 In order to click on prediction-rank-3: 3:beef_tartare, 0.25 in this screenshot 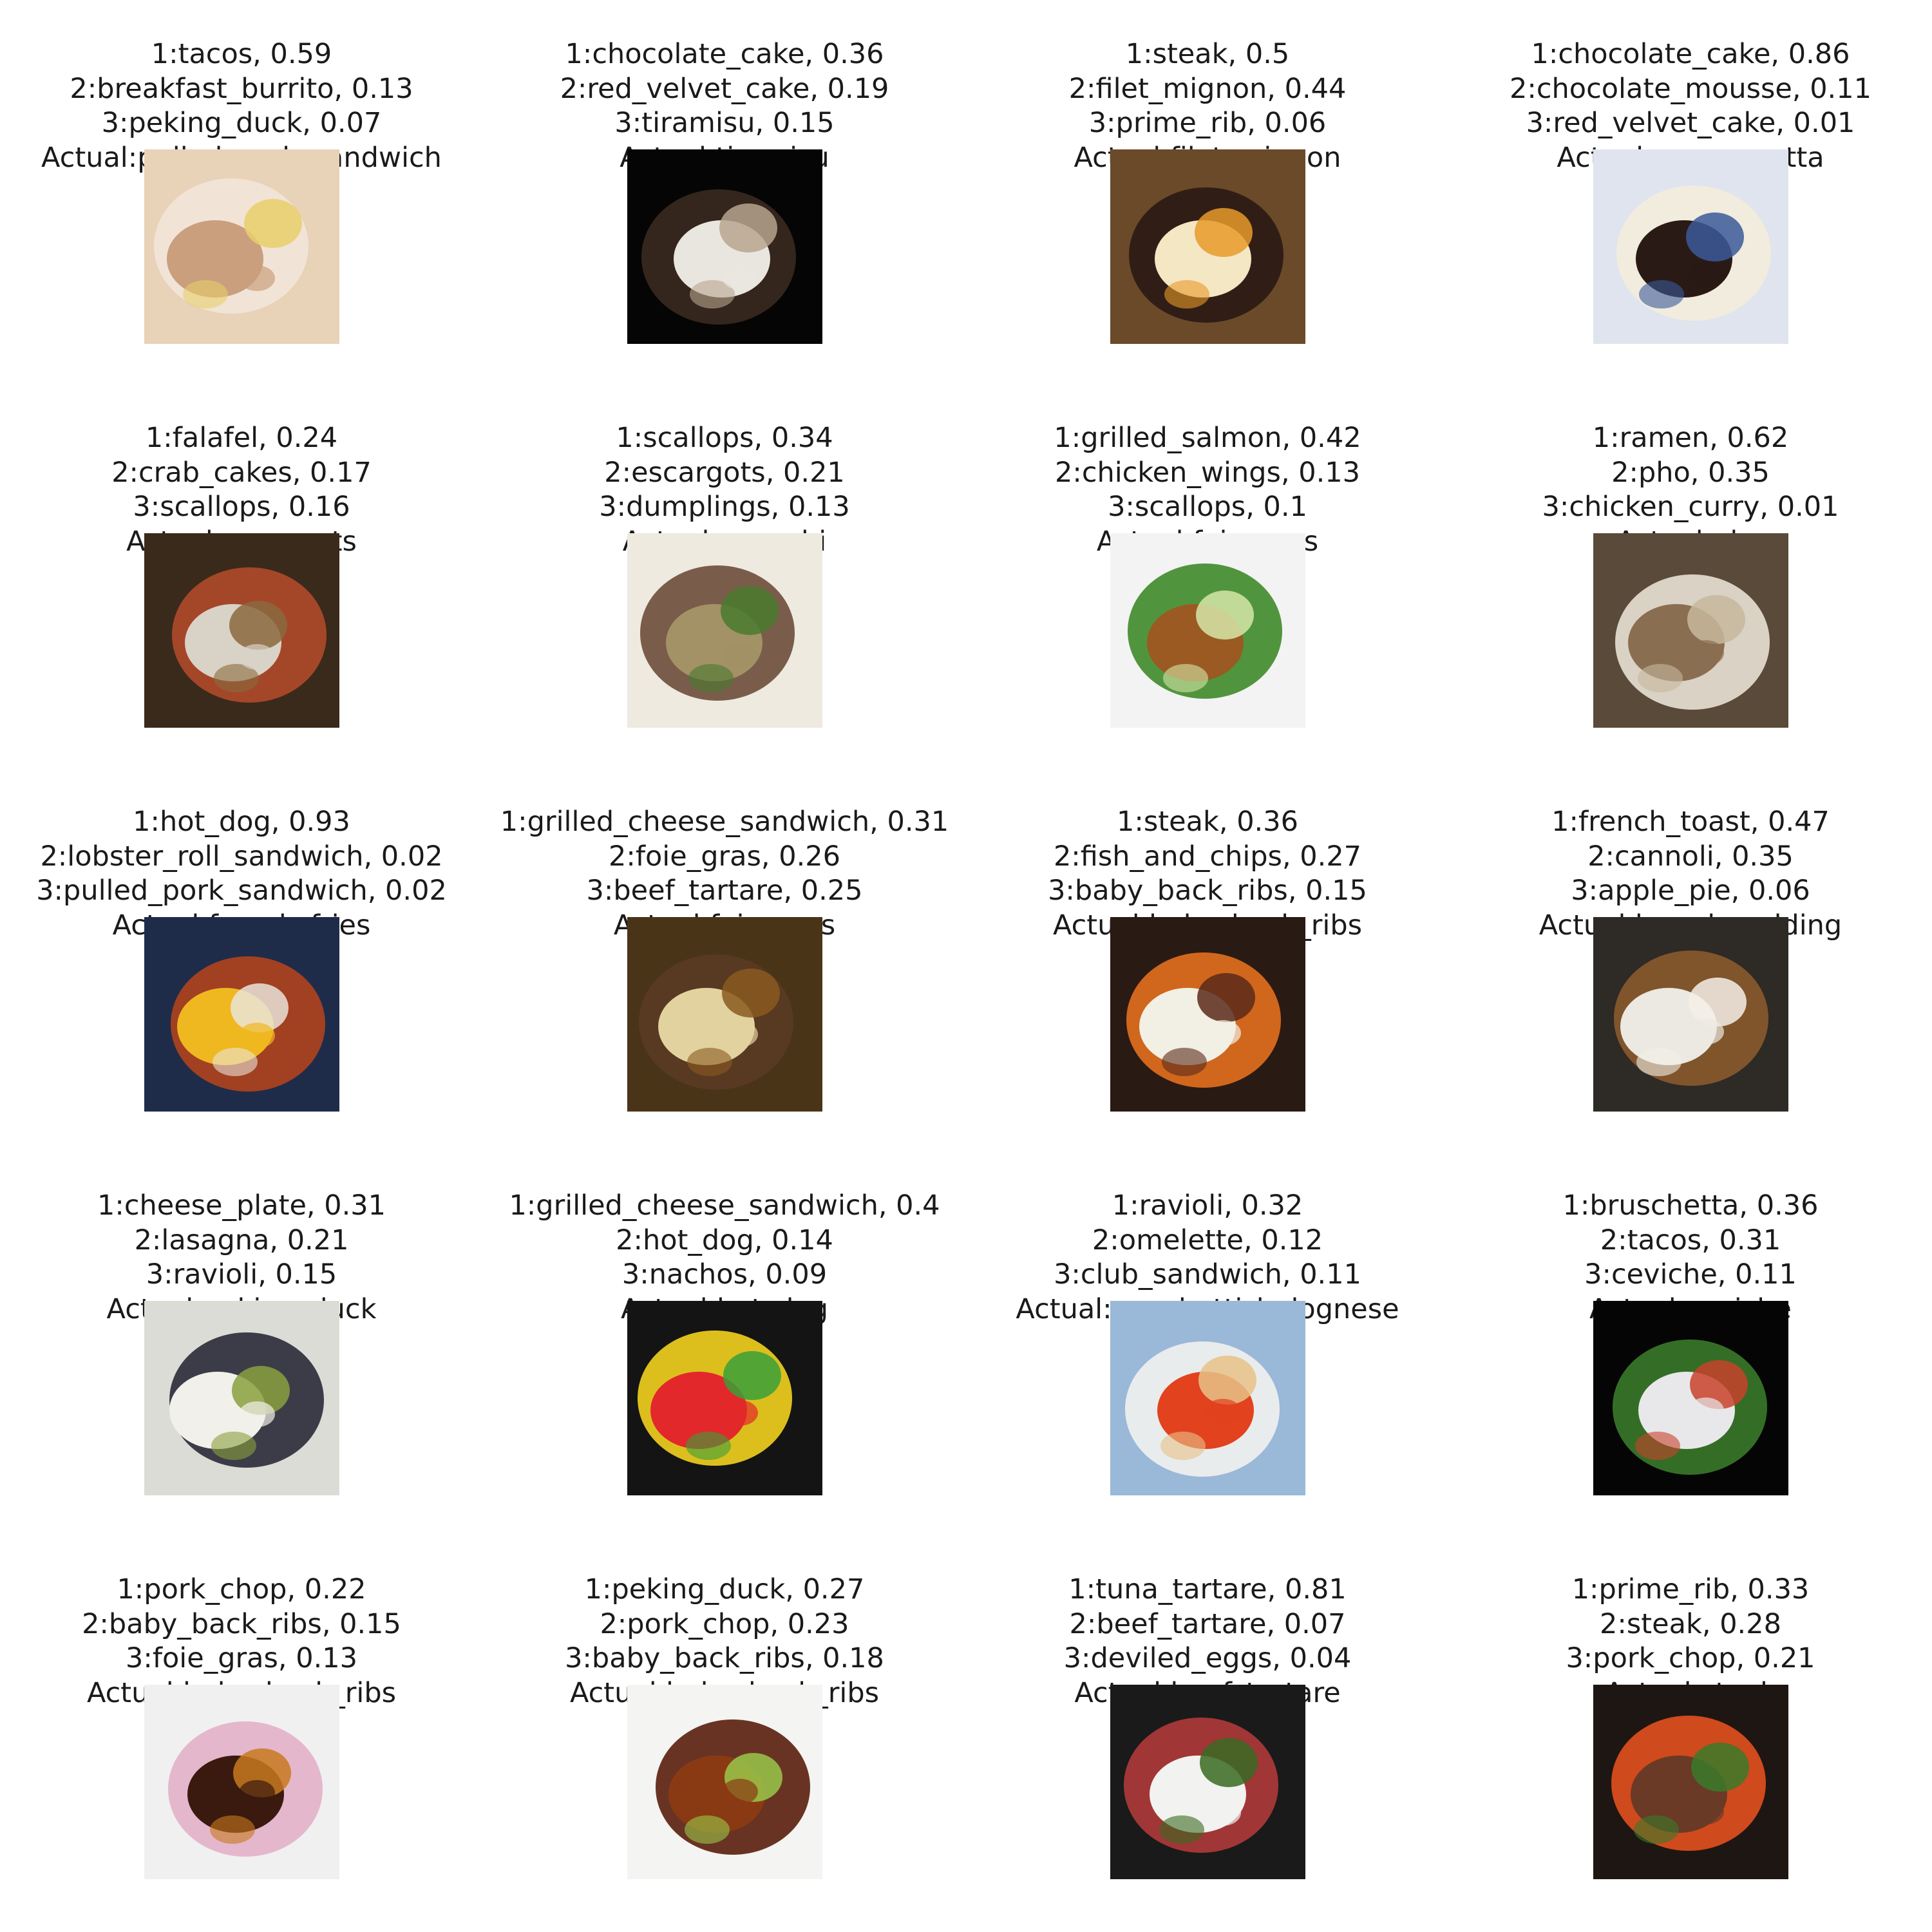, I will do `click(724, 891)`.